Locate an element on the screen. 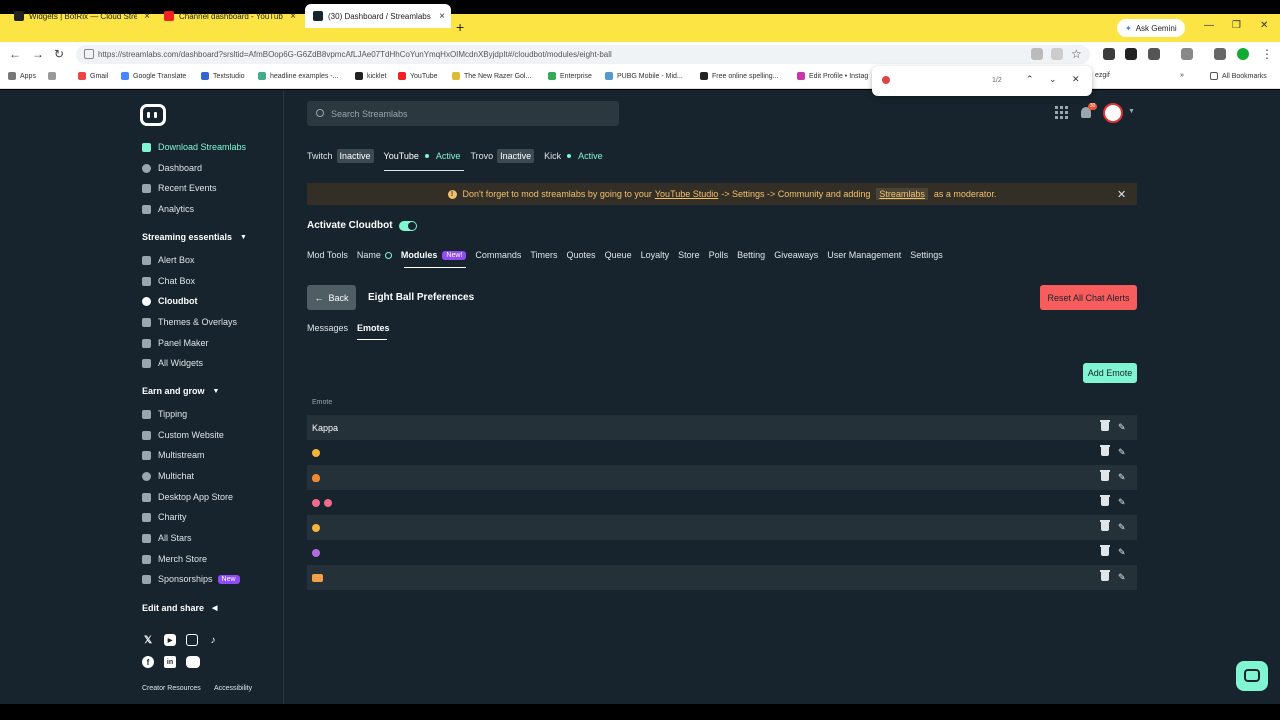  bookmark-kicklet: kicklet is located at coordinates (370, 76).